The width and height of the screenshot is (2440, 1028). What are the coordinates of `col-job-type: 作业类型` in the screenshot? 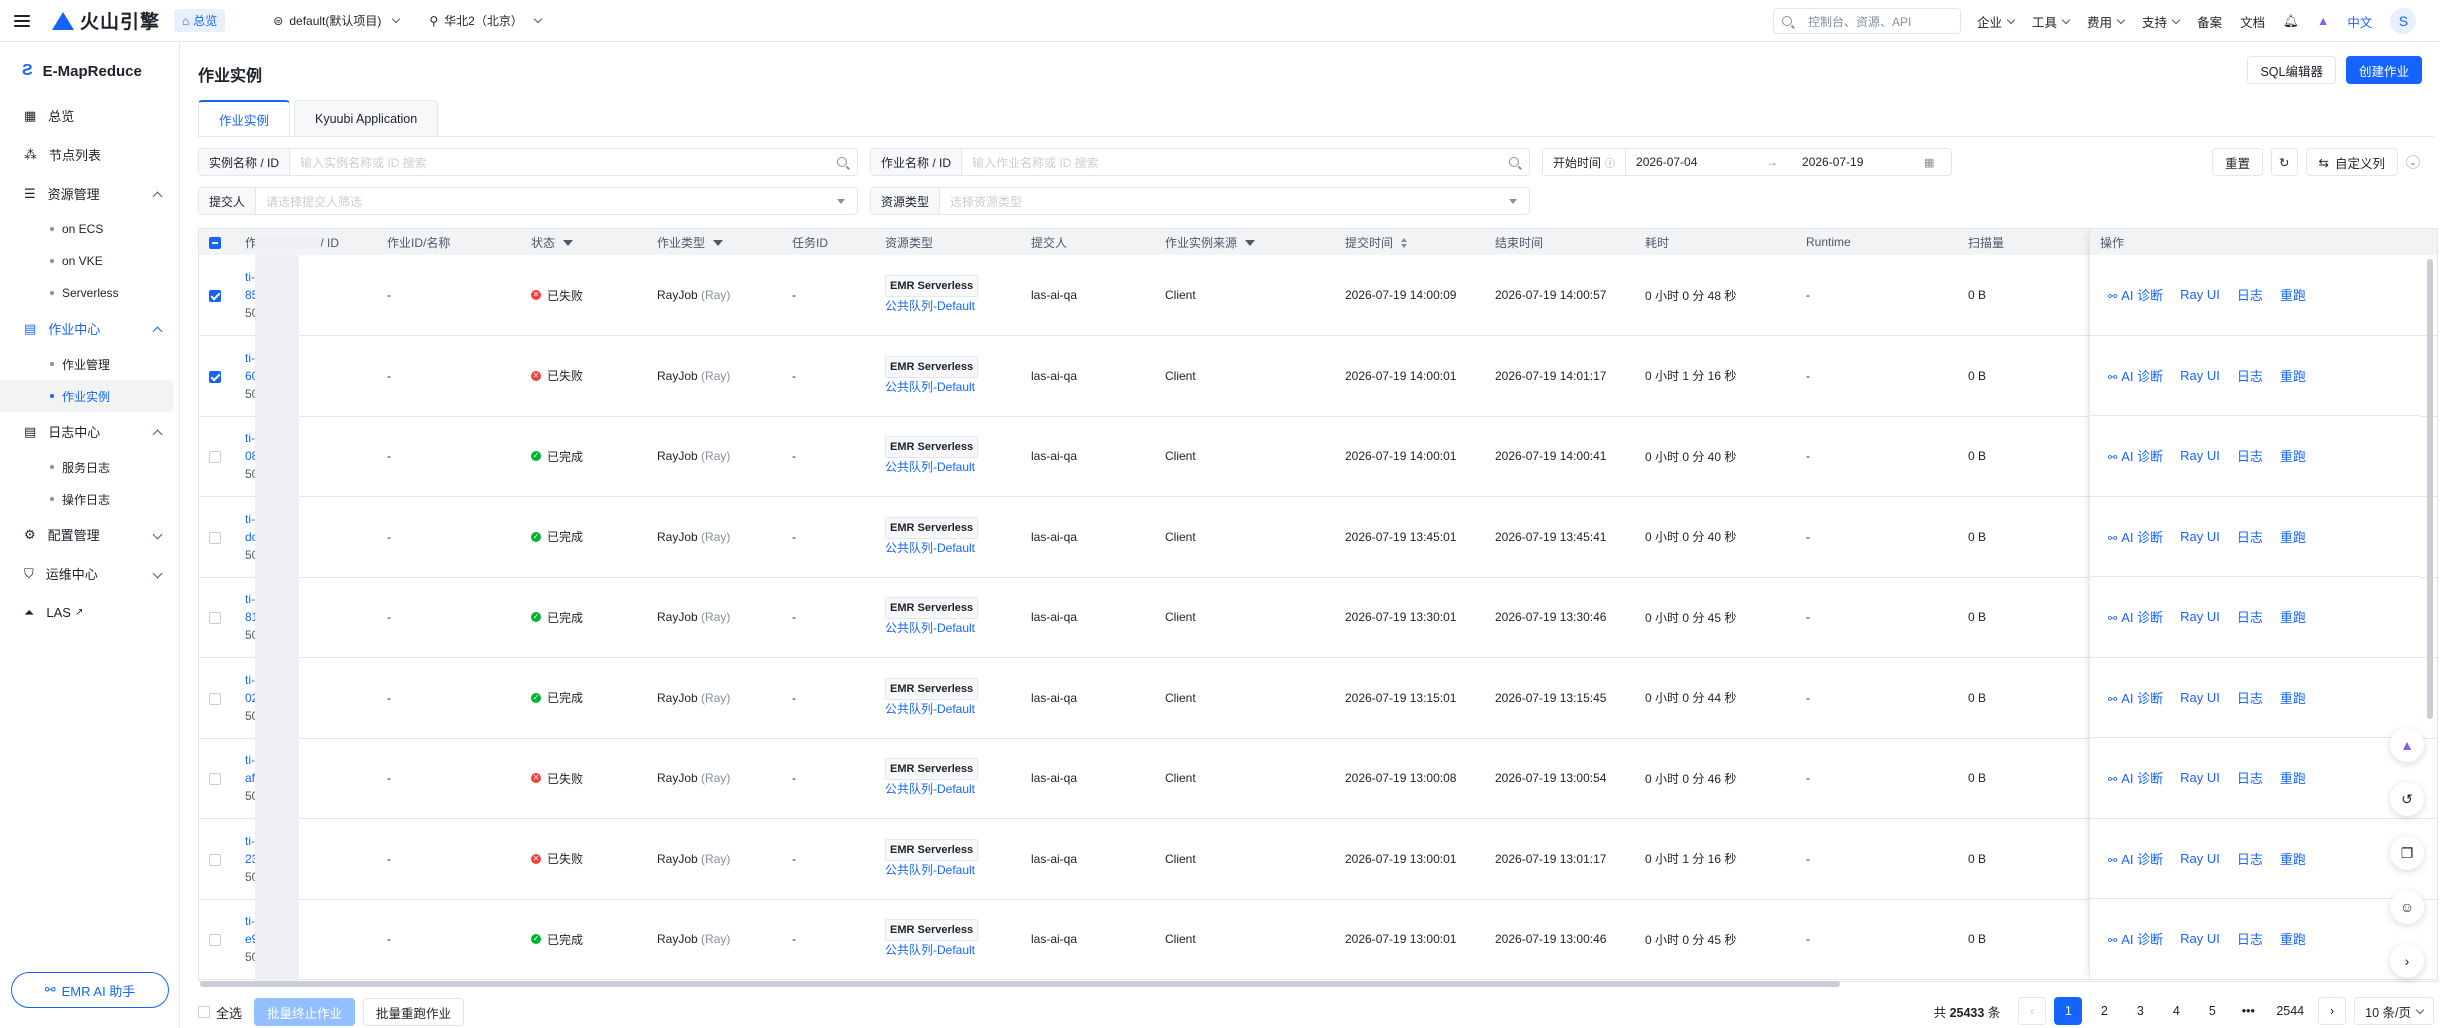 It's located at (714, 242).